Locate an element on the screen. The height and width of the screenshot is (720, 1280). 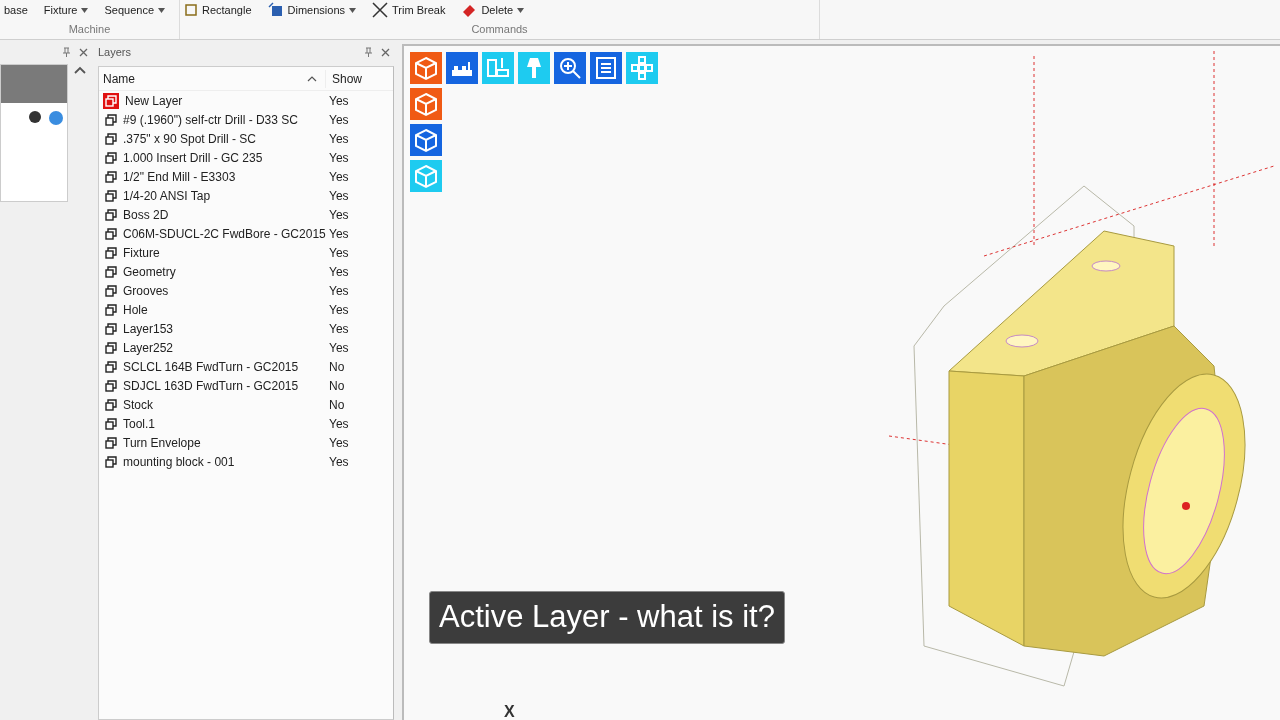
layer-name: SDJCL 163D FwdTurn - GC2015 is located at coordinates (211, 386).